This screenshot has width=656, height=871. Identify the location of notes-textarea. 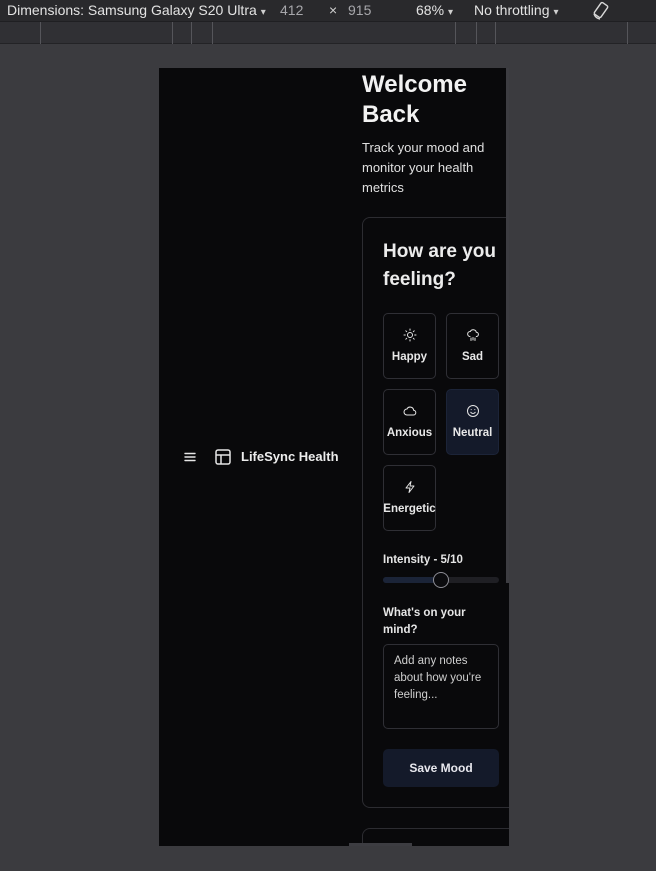
(441, 686).